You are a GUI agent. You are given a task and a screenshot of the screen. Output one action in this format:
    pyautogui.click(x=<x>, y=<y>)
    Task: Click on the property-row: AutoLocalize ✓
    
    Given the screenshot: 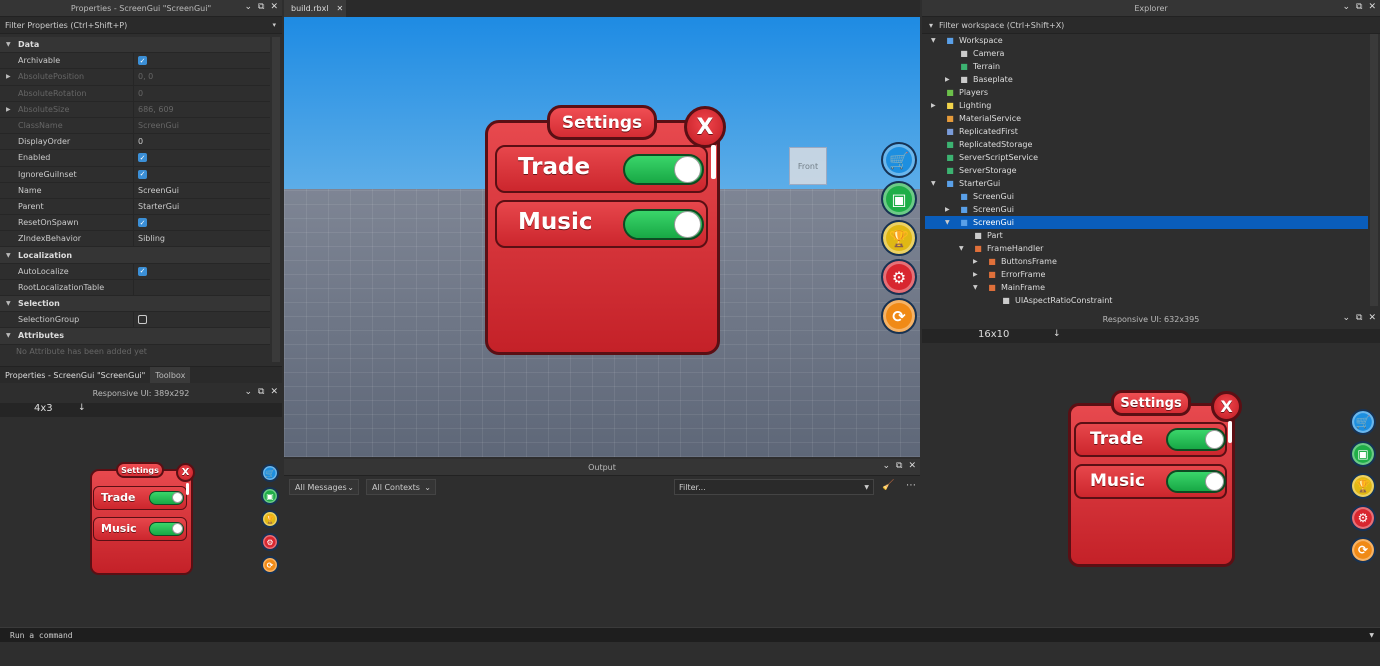 What is the action you would take?
    pyautogui.click(x=135, y=271)
    